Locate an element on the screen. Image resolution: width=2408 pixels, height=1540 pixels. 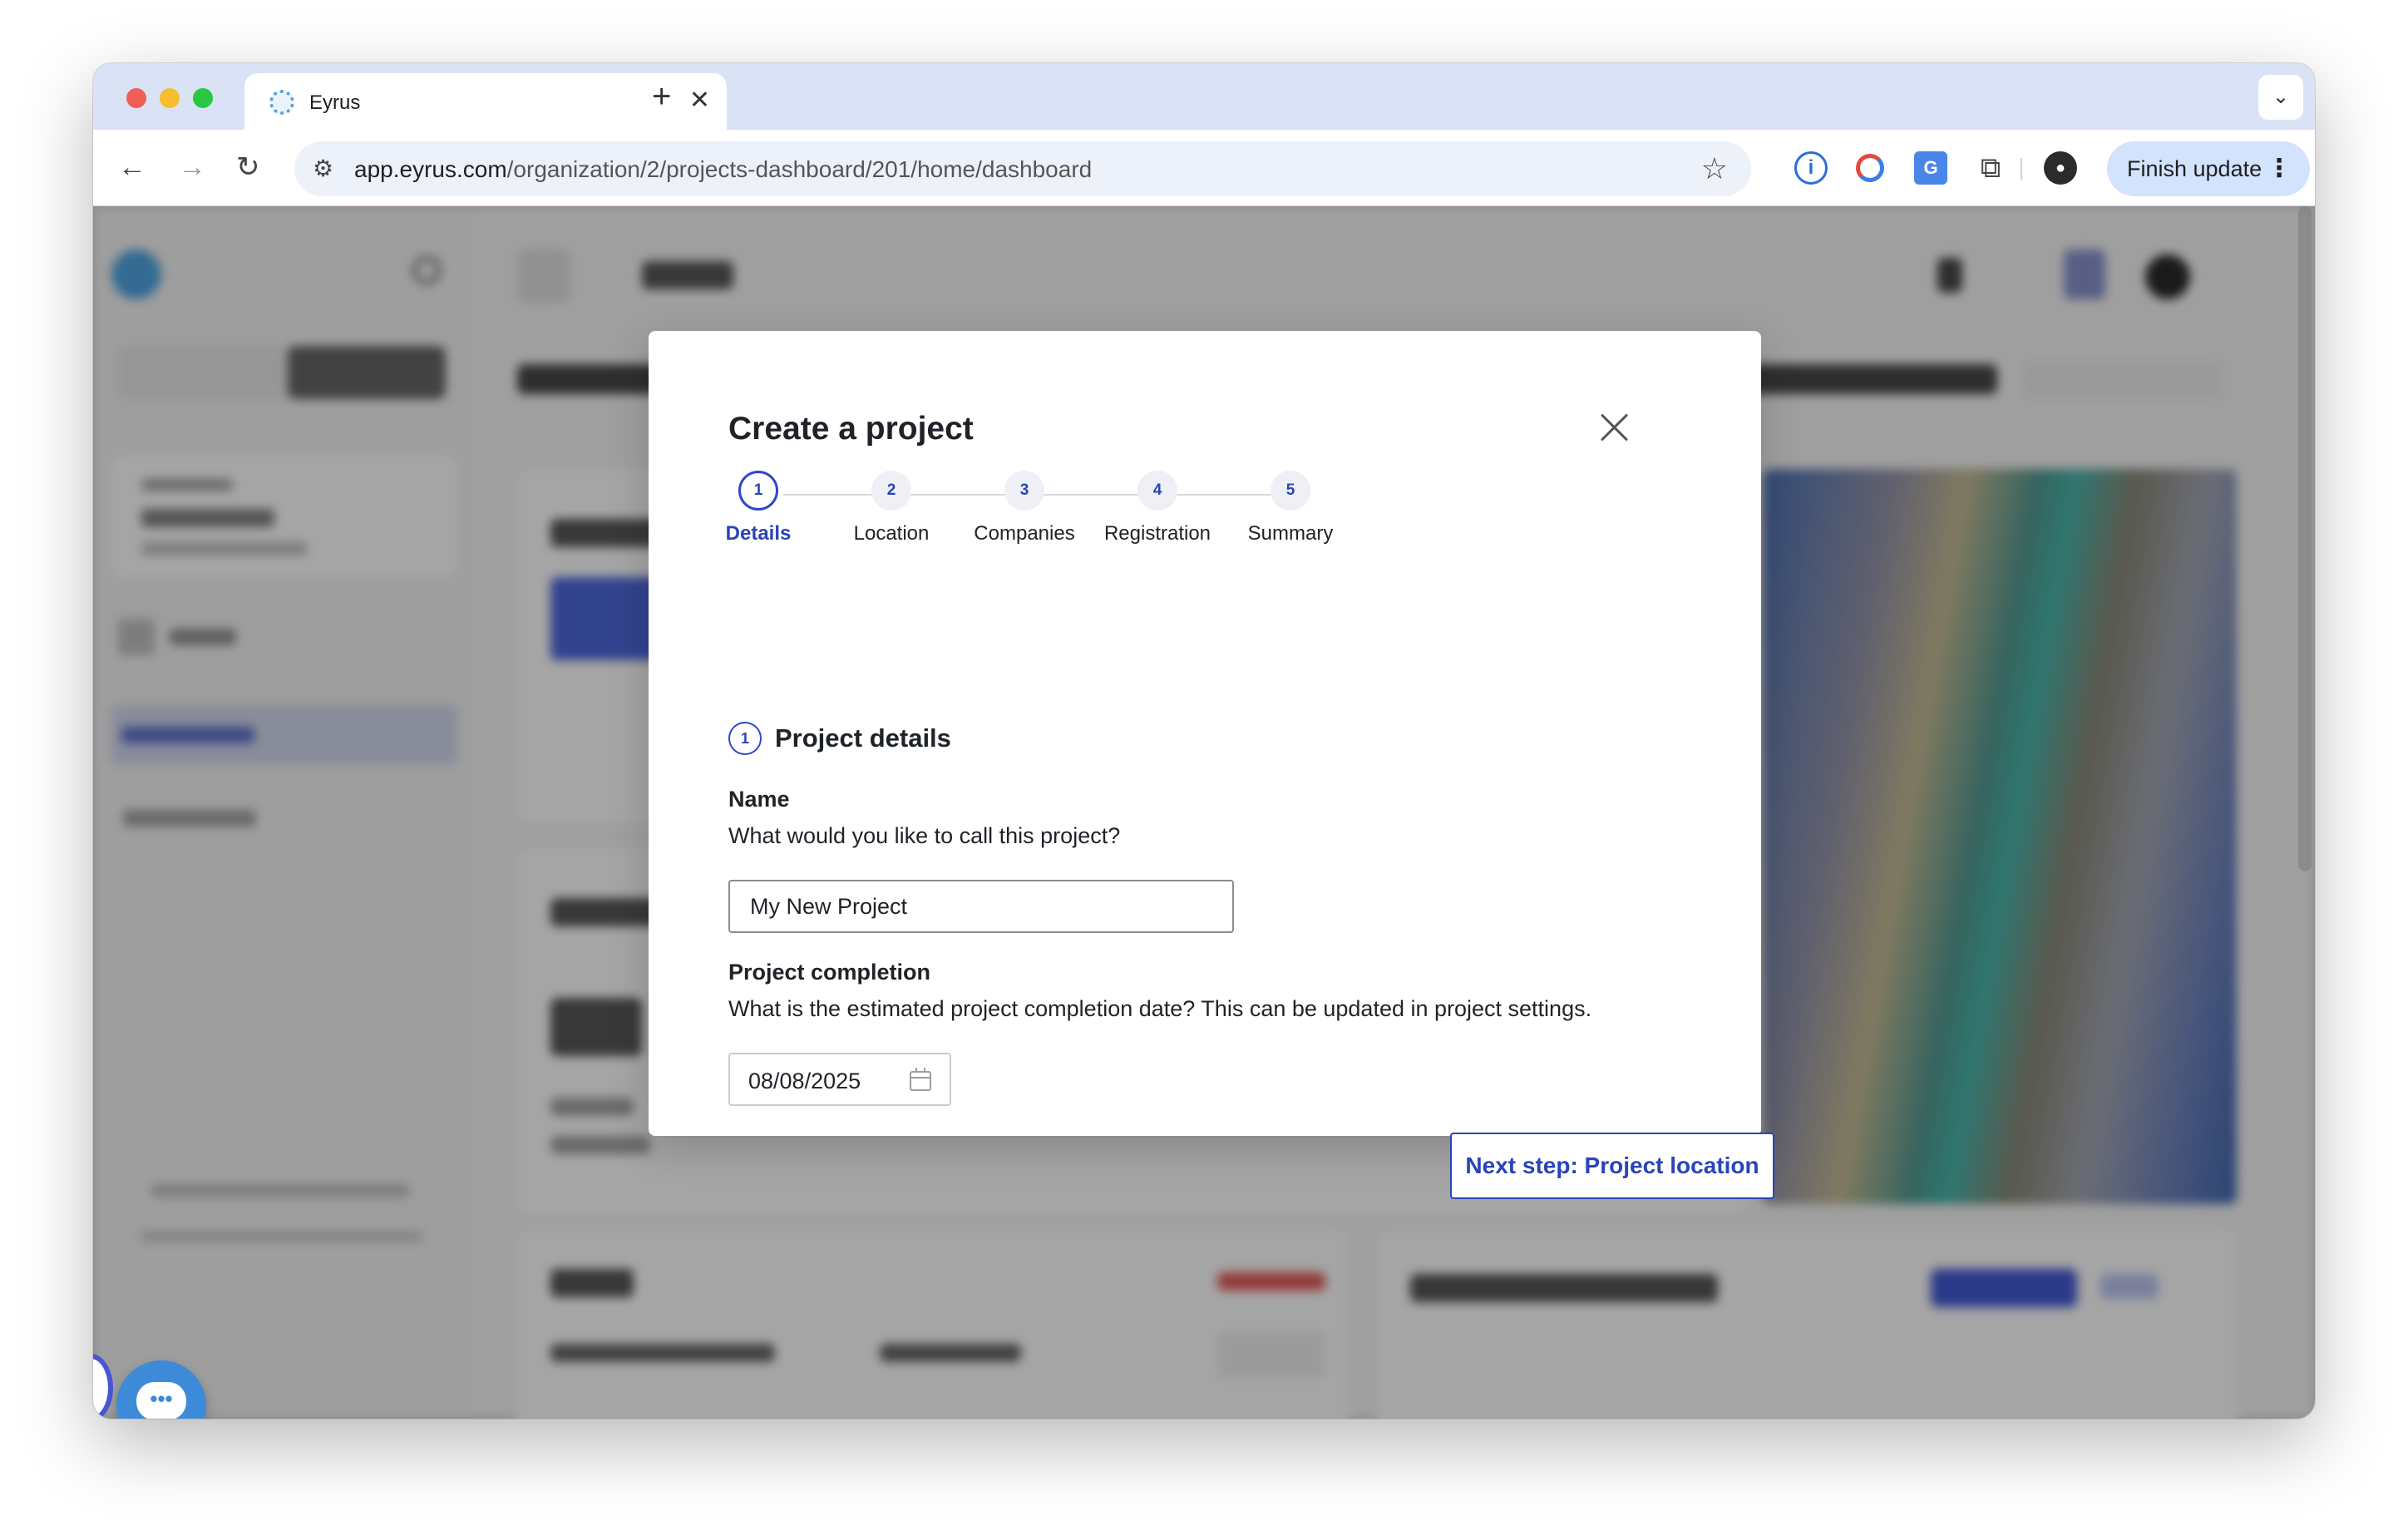
name-label: Name is located at coordinates (759, 800).